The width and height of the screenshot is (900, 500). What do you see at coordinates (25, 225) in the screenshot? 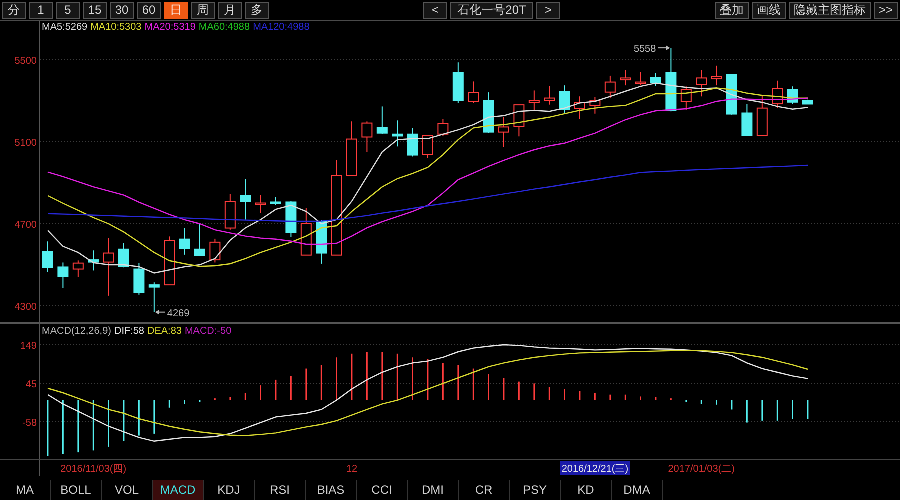
I see `axis-label: 4700` at bounding box center [25, 225].